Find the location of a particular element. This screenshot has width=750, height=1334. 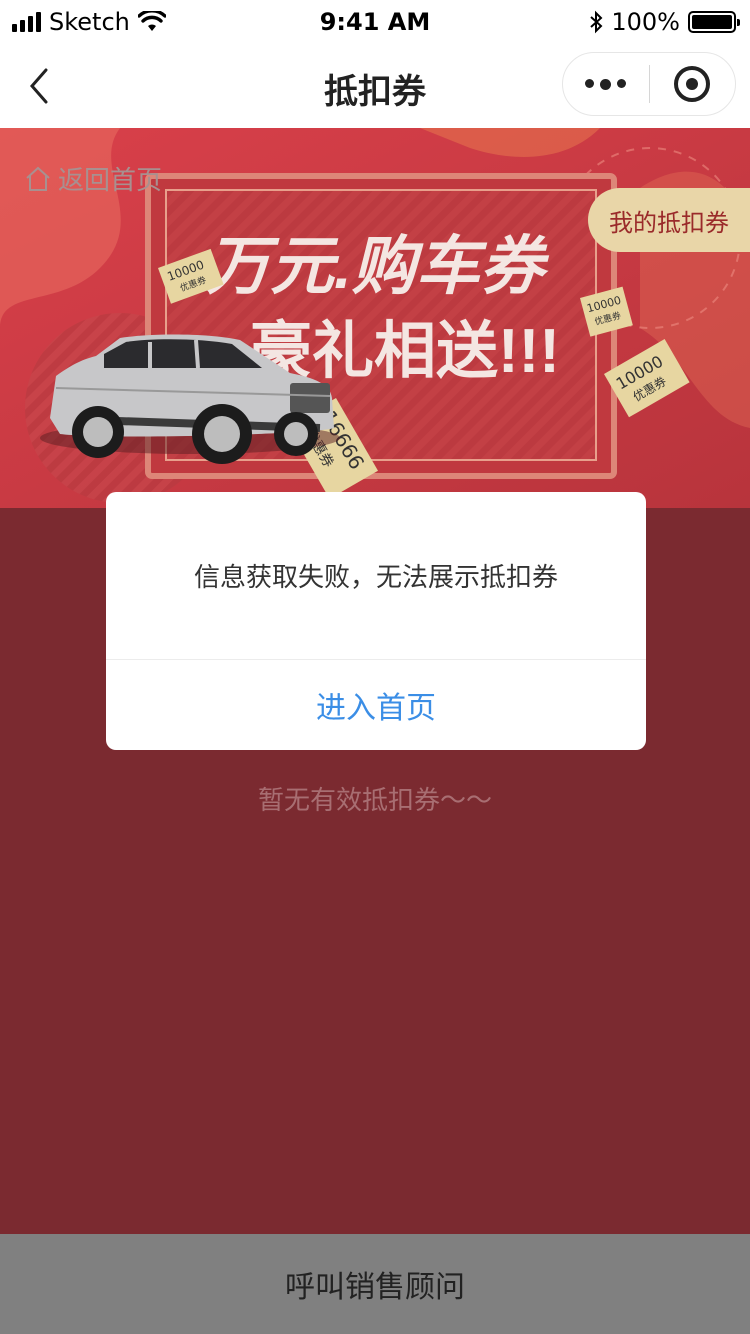

banner-headline-1: 万元.购车券 is located at coordinates (378, 266).